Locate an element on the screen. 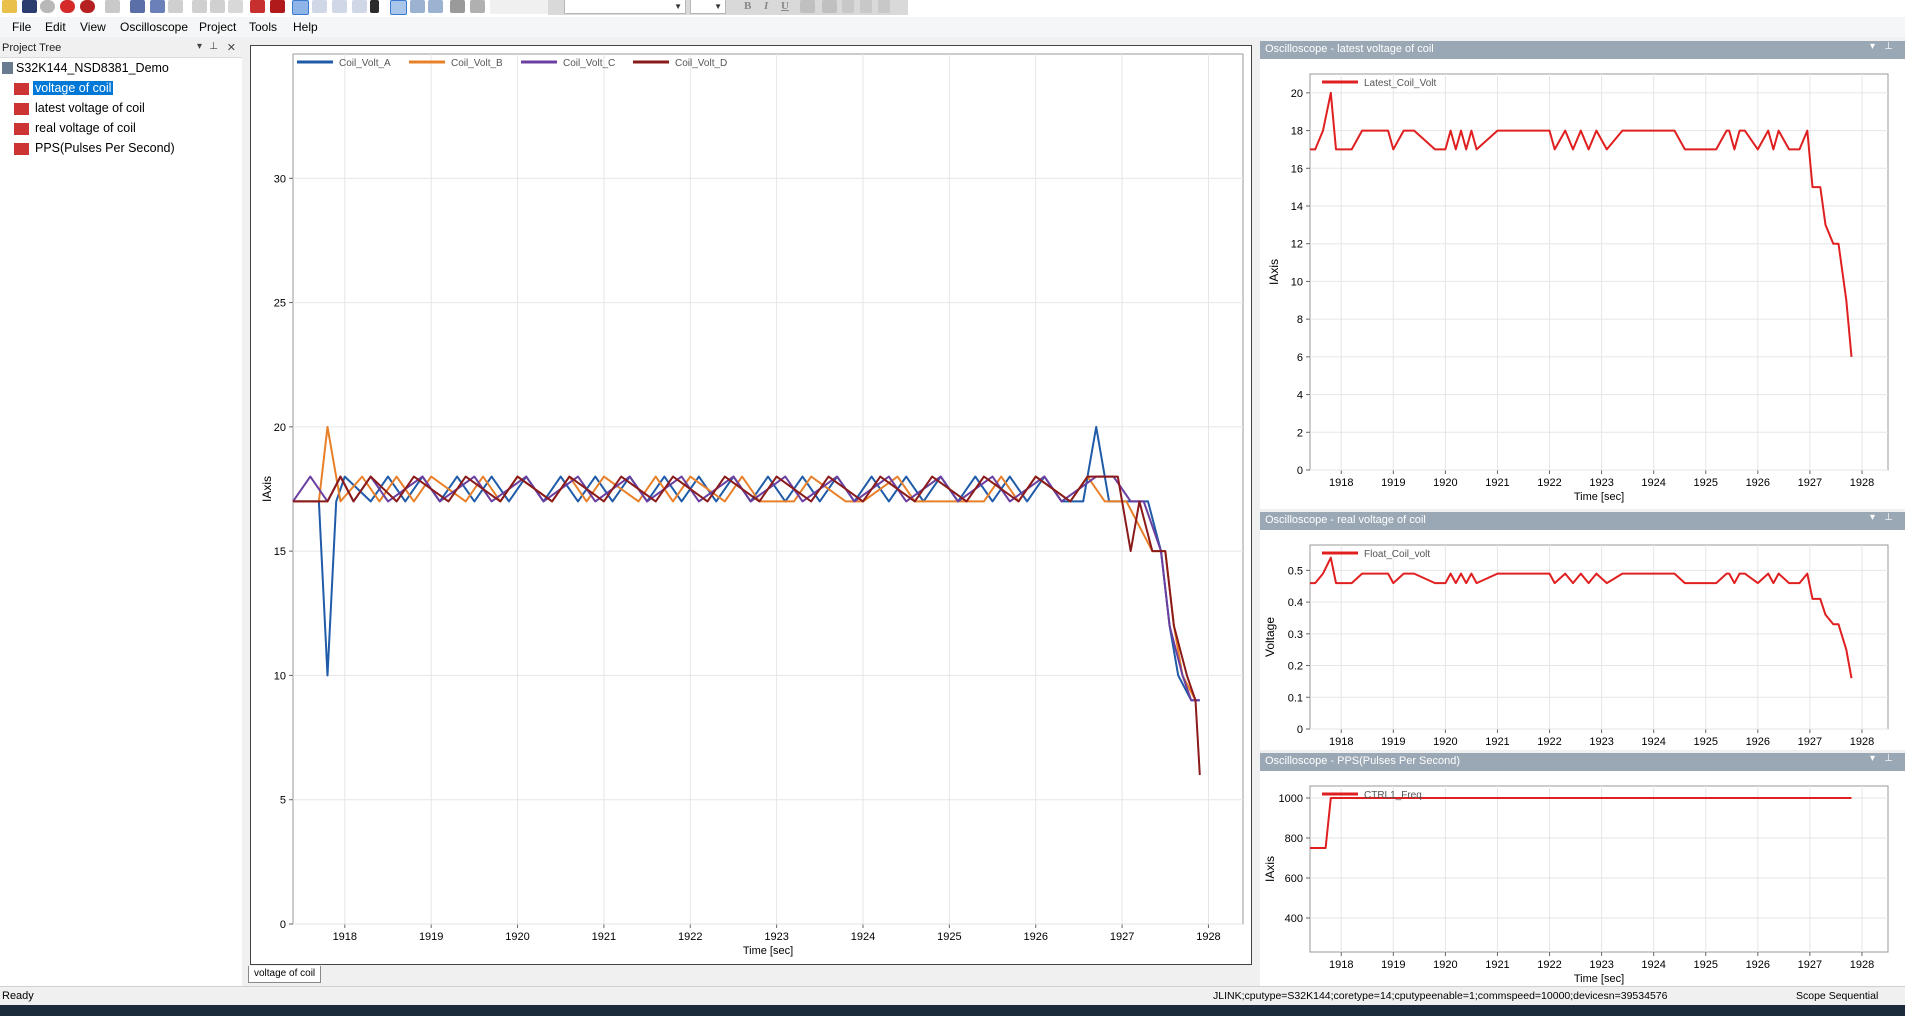 The image size is (1905, 1016). highlight-icon is located at coordinates (829, 6).